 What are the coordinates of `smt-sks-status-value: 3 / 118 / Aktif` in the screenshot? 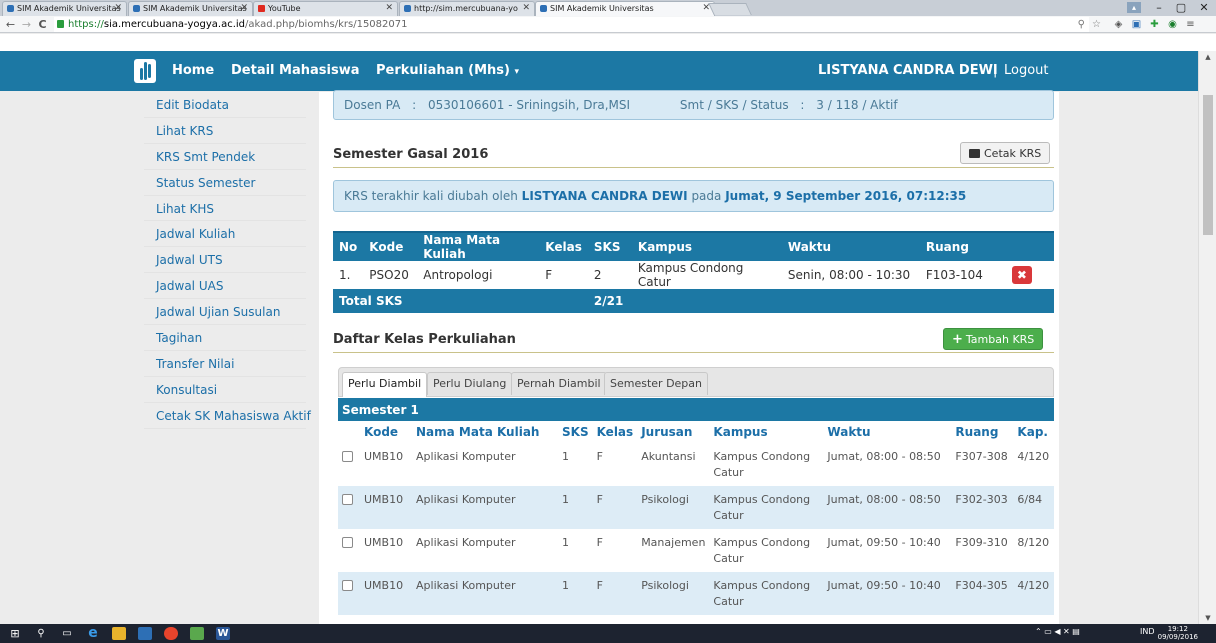 It's located at (857, 105).